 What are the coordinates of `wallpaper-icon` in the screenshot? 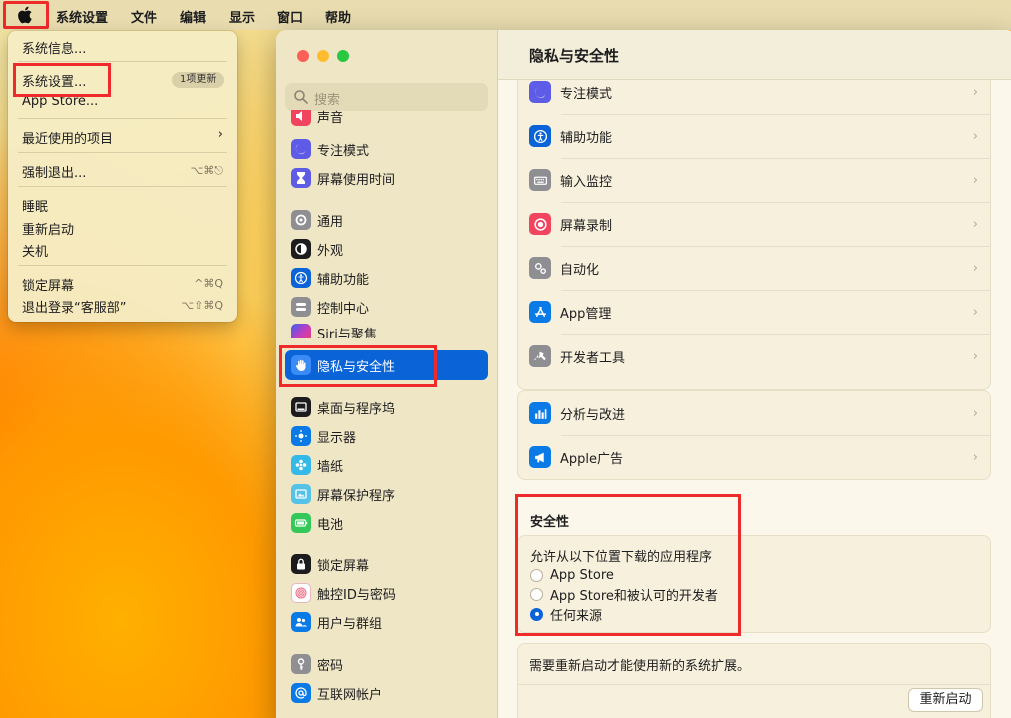 It's located at (301, 465).